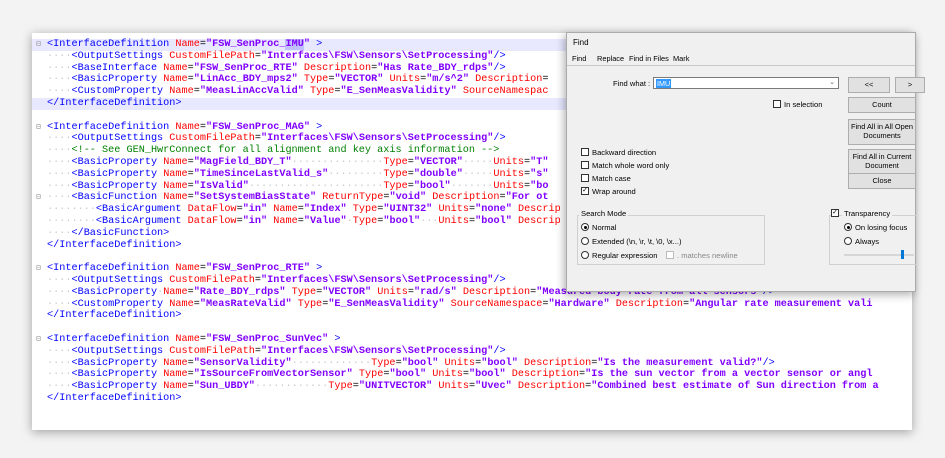  Describe the element at coordinates (585, 227) in the screenshot. I see `mode-normal-radio` at that location.